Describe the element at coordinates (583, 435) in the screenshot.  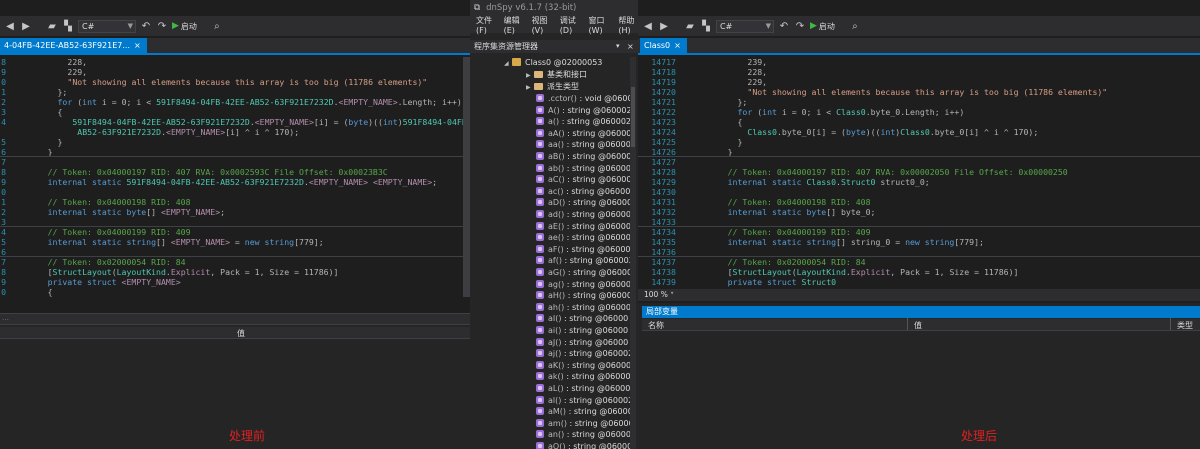
I see `tree-member-item: an() : string @06000` at that location.